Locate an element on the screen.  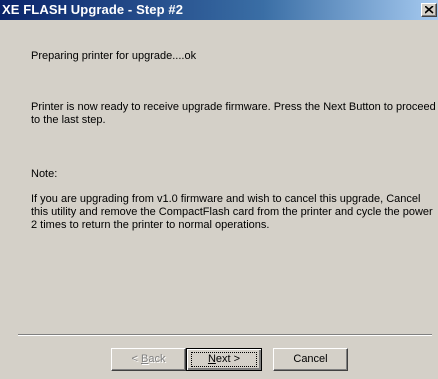
status-message: Preparing printer for upgrade....ok is located at coordinates (114, 56).